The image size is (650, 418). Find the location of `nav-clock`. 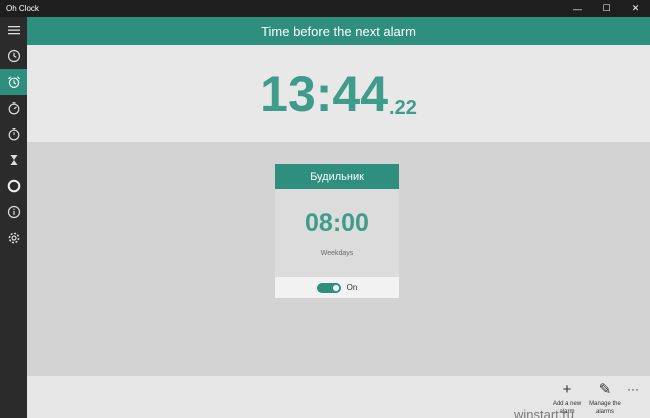

nav-clock is located at coordinates (13, 56).